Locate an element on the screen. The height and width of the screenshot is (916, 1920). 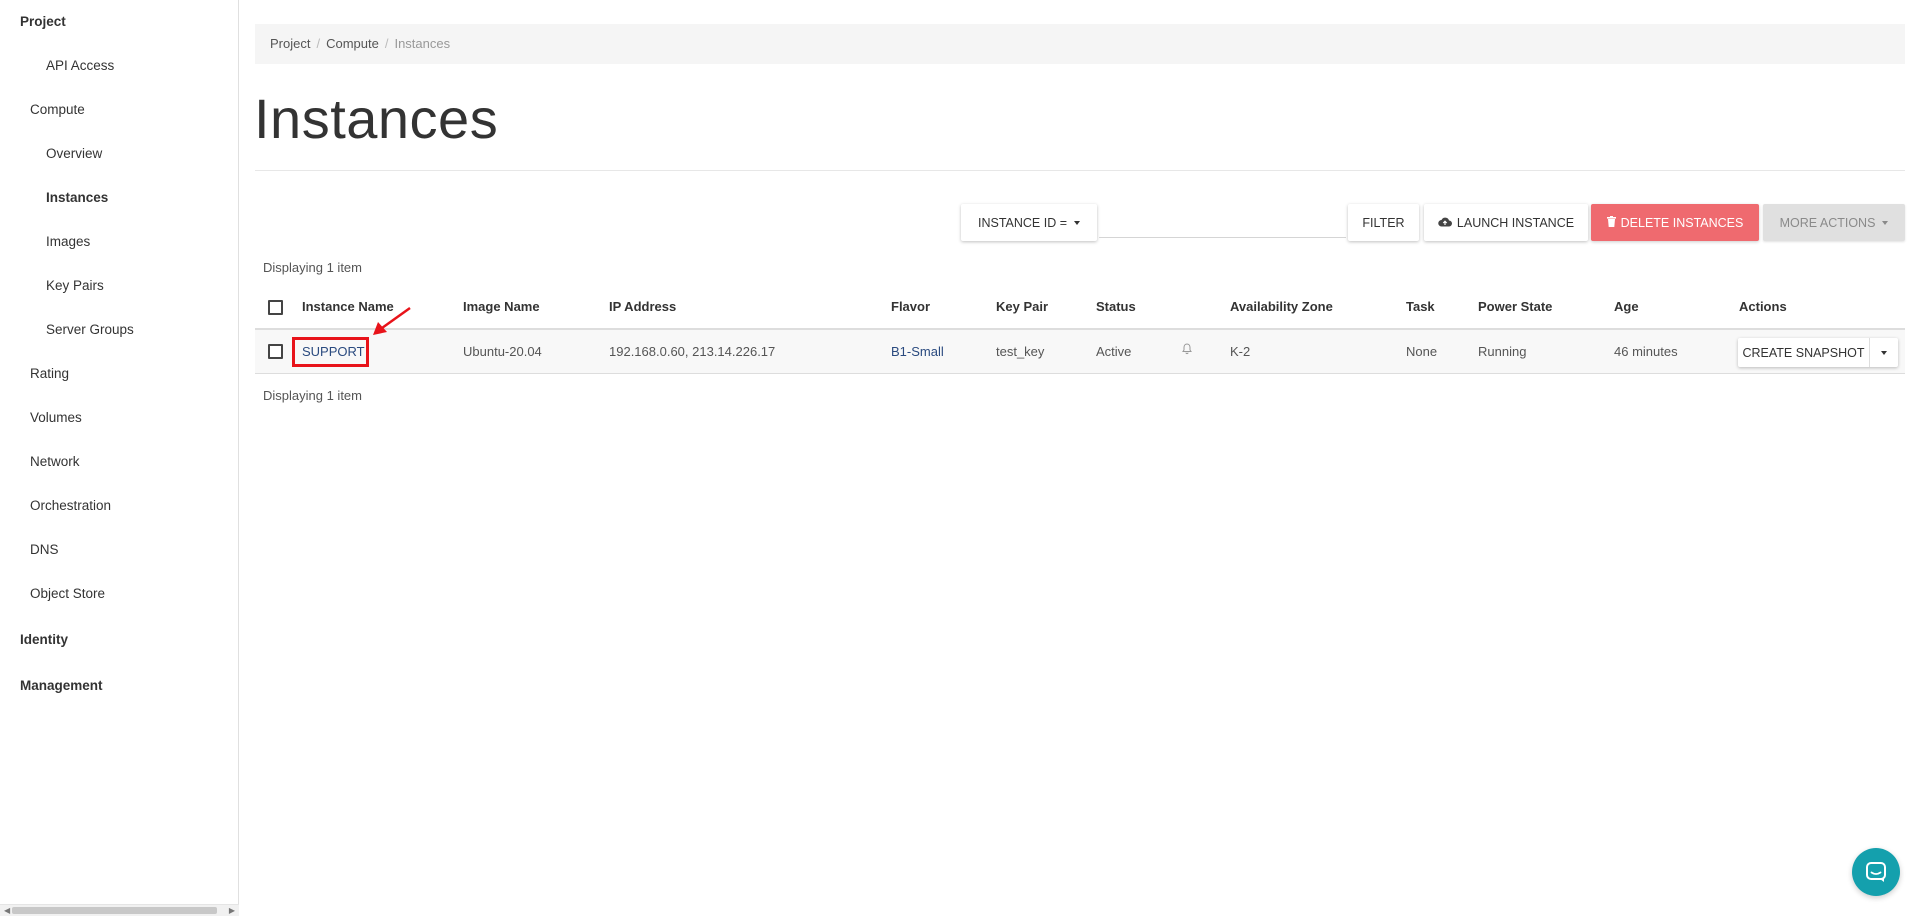
scrollbar-thumb is located at coordinates (114, 910).